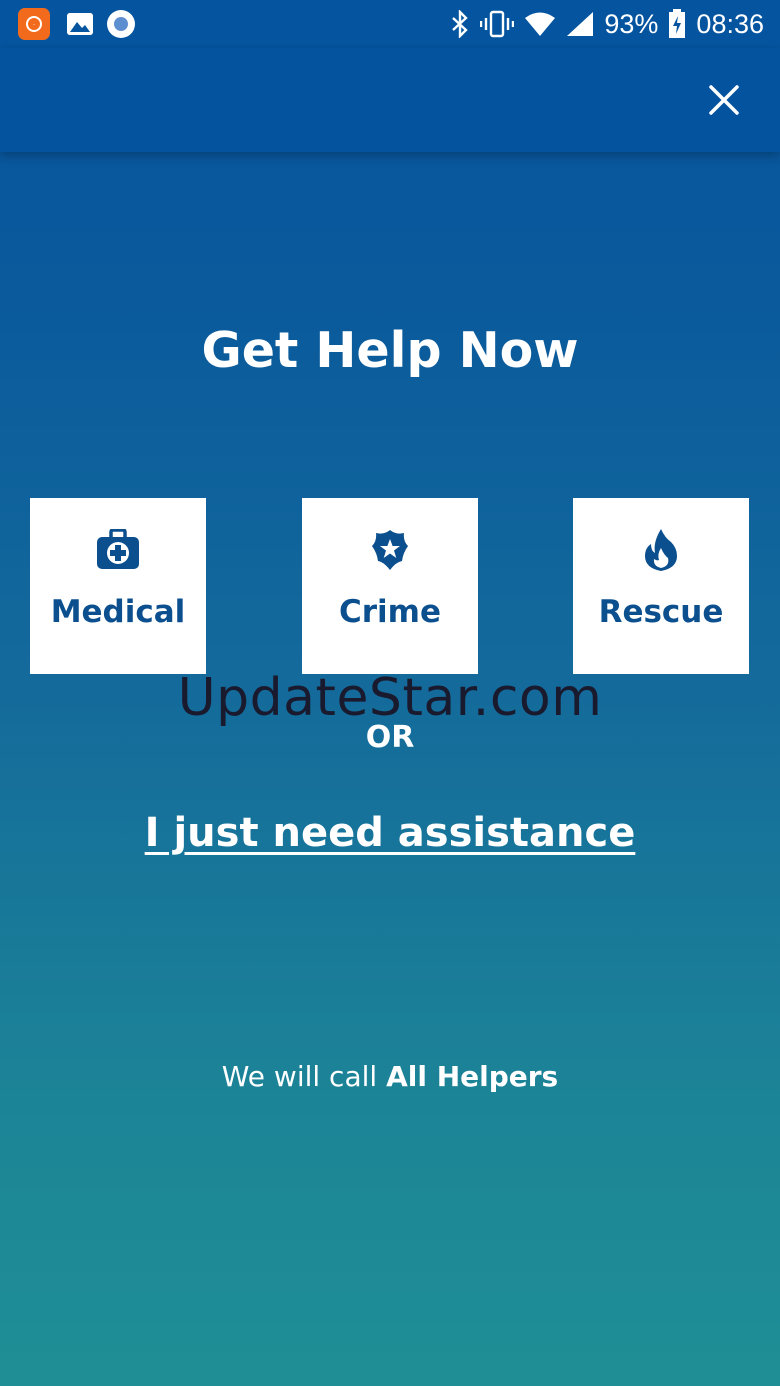 The width and height of the screenshot is (780, 1386). What do you see at coordinates (118, 612) in the screenshot?
I see `medical-label: Medical` at bounding box center [118, 612].